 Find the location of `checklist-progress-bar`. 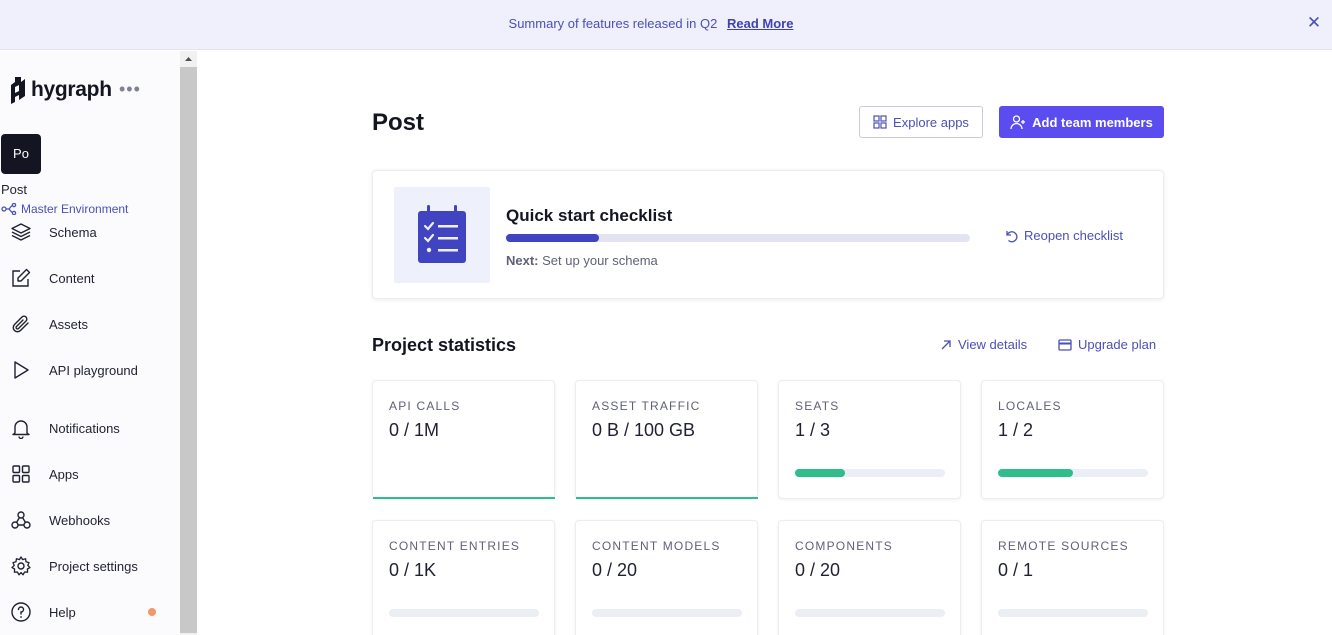

checklist-progress-bar is located at coordinates (738, 238).